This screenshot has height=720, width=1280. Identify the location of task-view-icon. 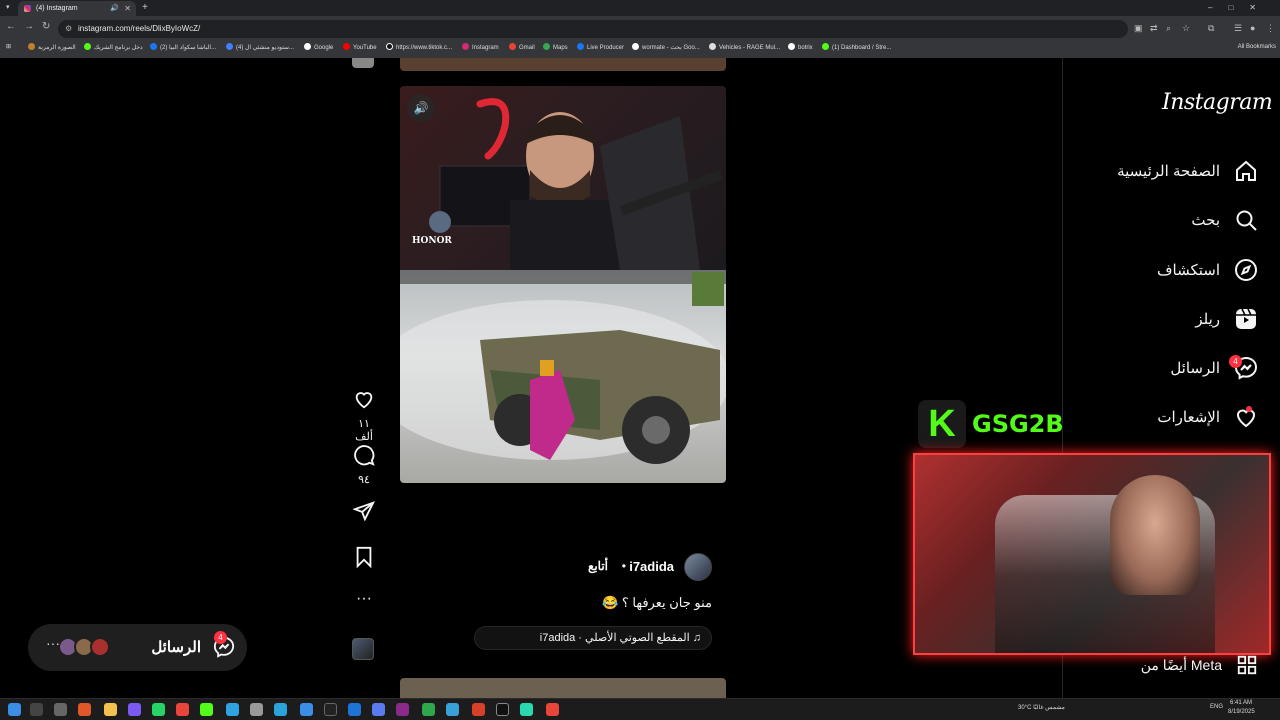
(60, 709).